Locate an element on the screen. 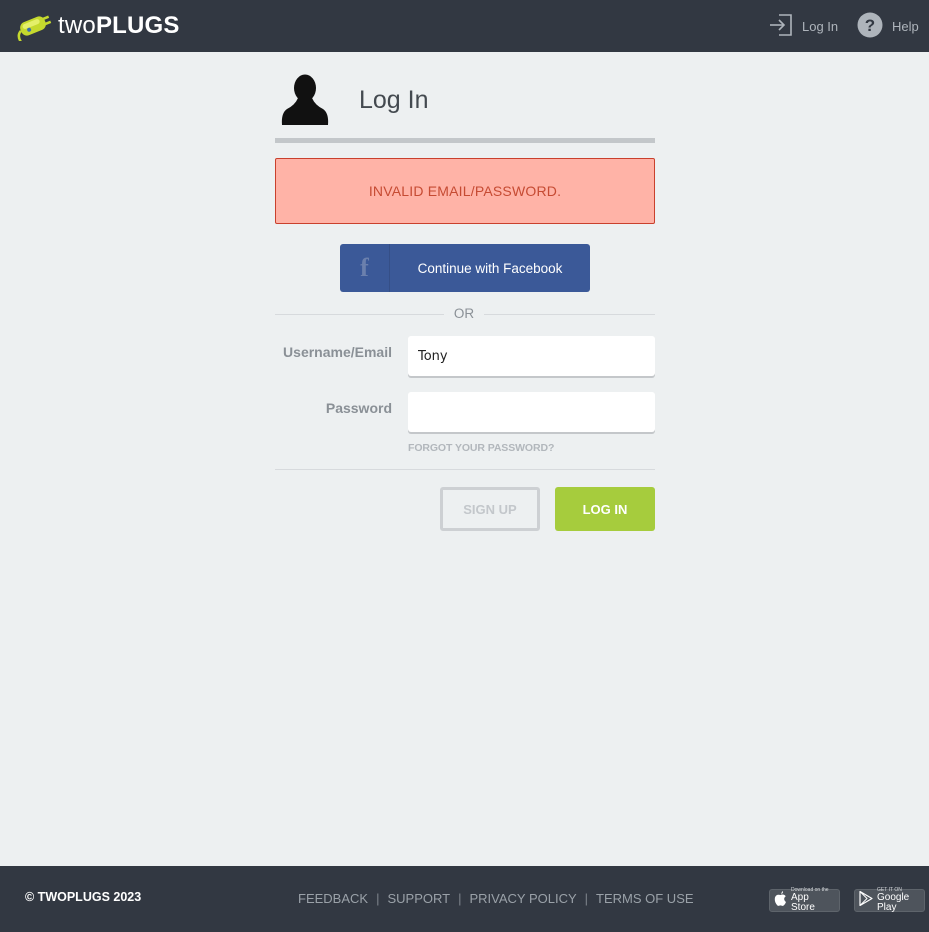 The height and width of the screenshot is (932, 929). log-in-label: LOG IN is located at coordinates (605, 509).